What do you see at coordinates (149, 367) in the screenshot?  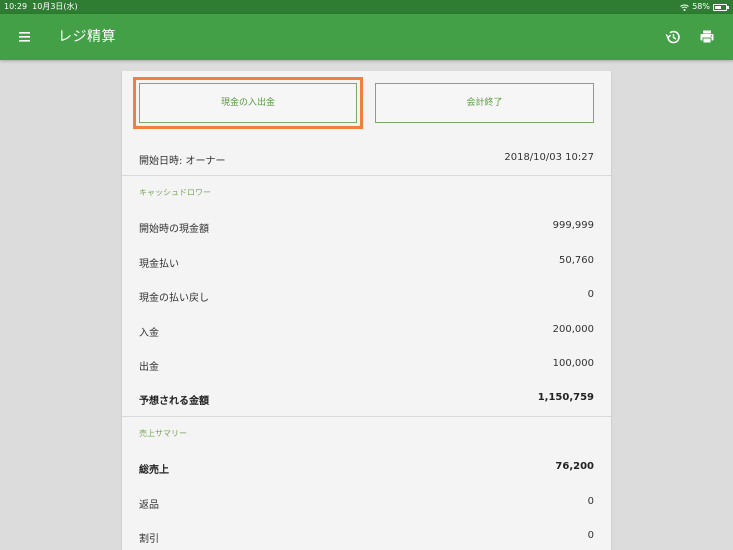 I see `item-label: 出金` at bounding box center [149, 367].